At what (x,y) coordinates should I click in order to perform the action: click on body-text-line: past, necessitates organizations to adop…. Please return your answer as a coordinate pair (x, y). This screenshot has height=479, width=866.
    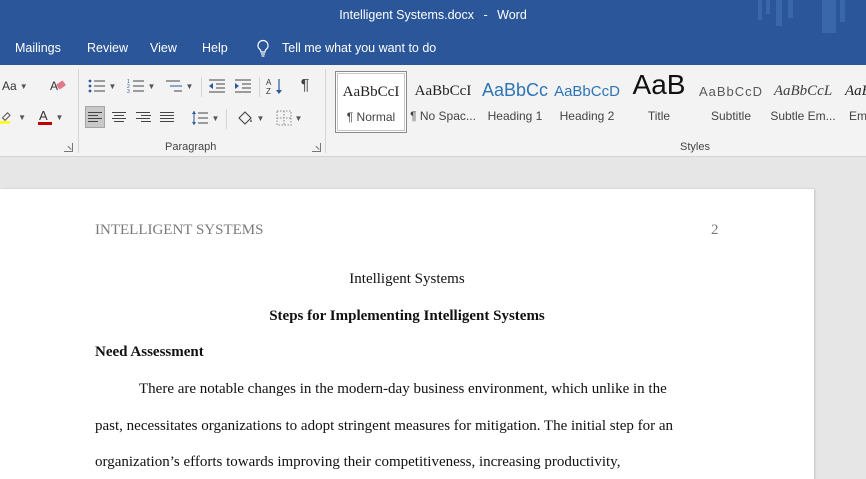
    Looking at the image, I should click on (384, 426).